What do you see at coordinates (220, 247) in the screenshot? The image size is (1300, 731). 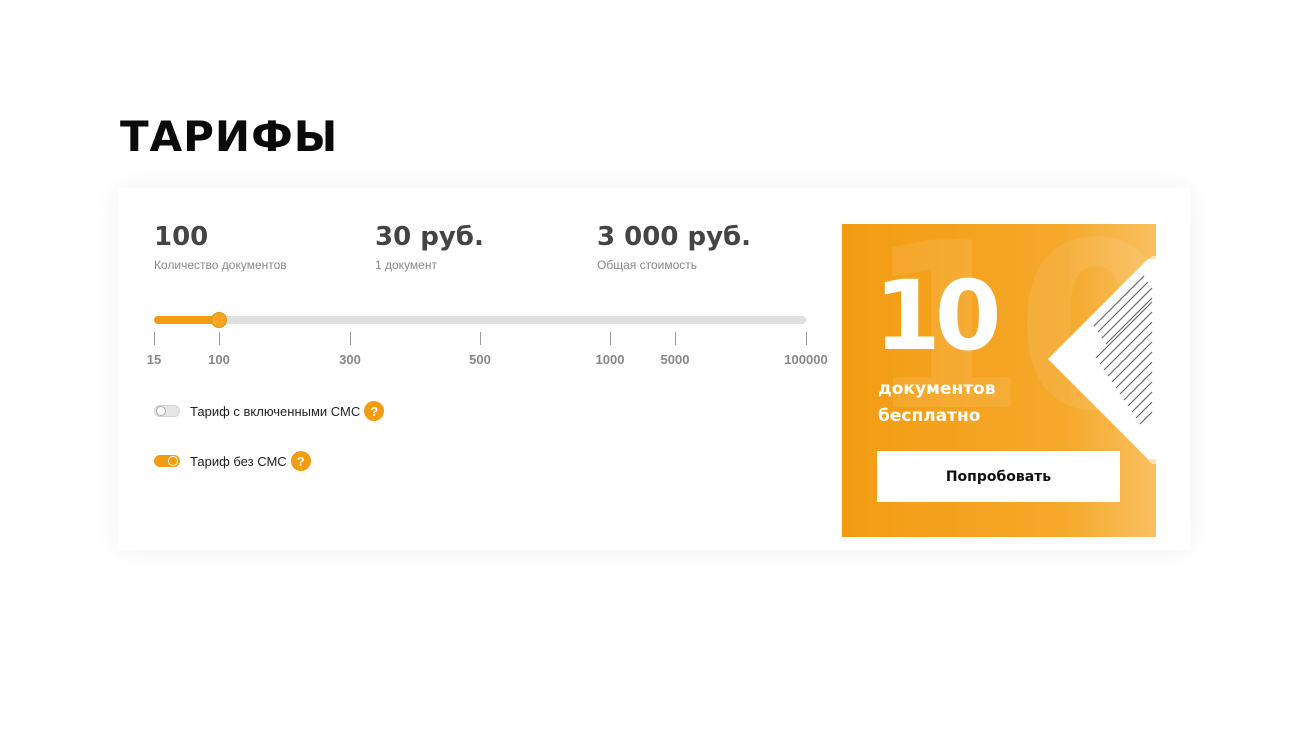 I see `documents-count-stat: 100 Количество документов` at bounding box center [220, 247].